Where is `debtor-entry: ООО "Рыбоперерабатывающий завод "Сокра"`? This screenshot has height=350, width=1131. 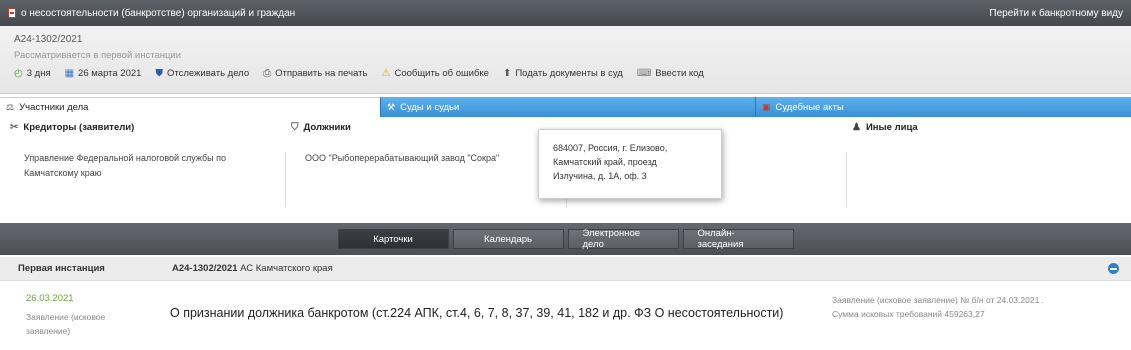
debtor-entry: ООО "Рыбоперерабатывающий завод "Сокра" is located at coordinates (421, 158).